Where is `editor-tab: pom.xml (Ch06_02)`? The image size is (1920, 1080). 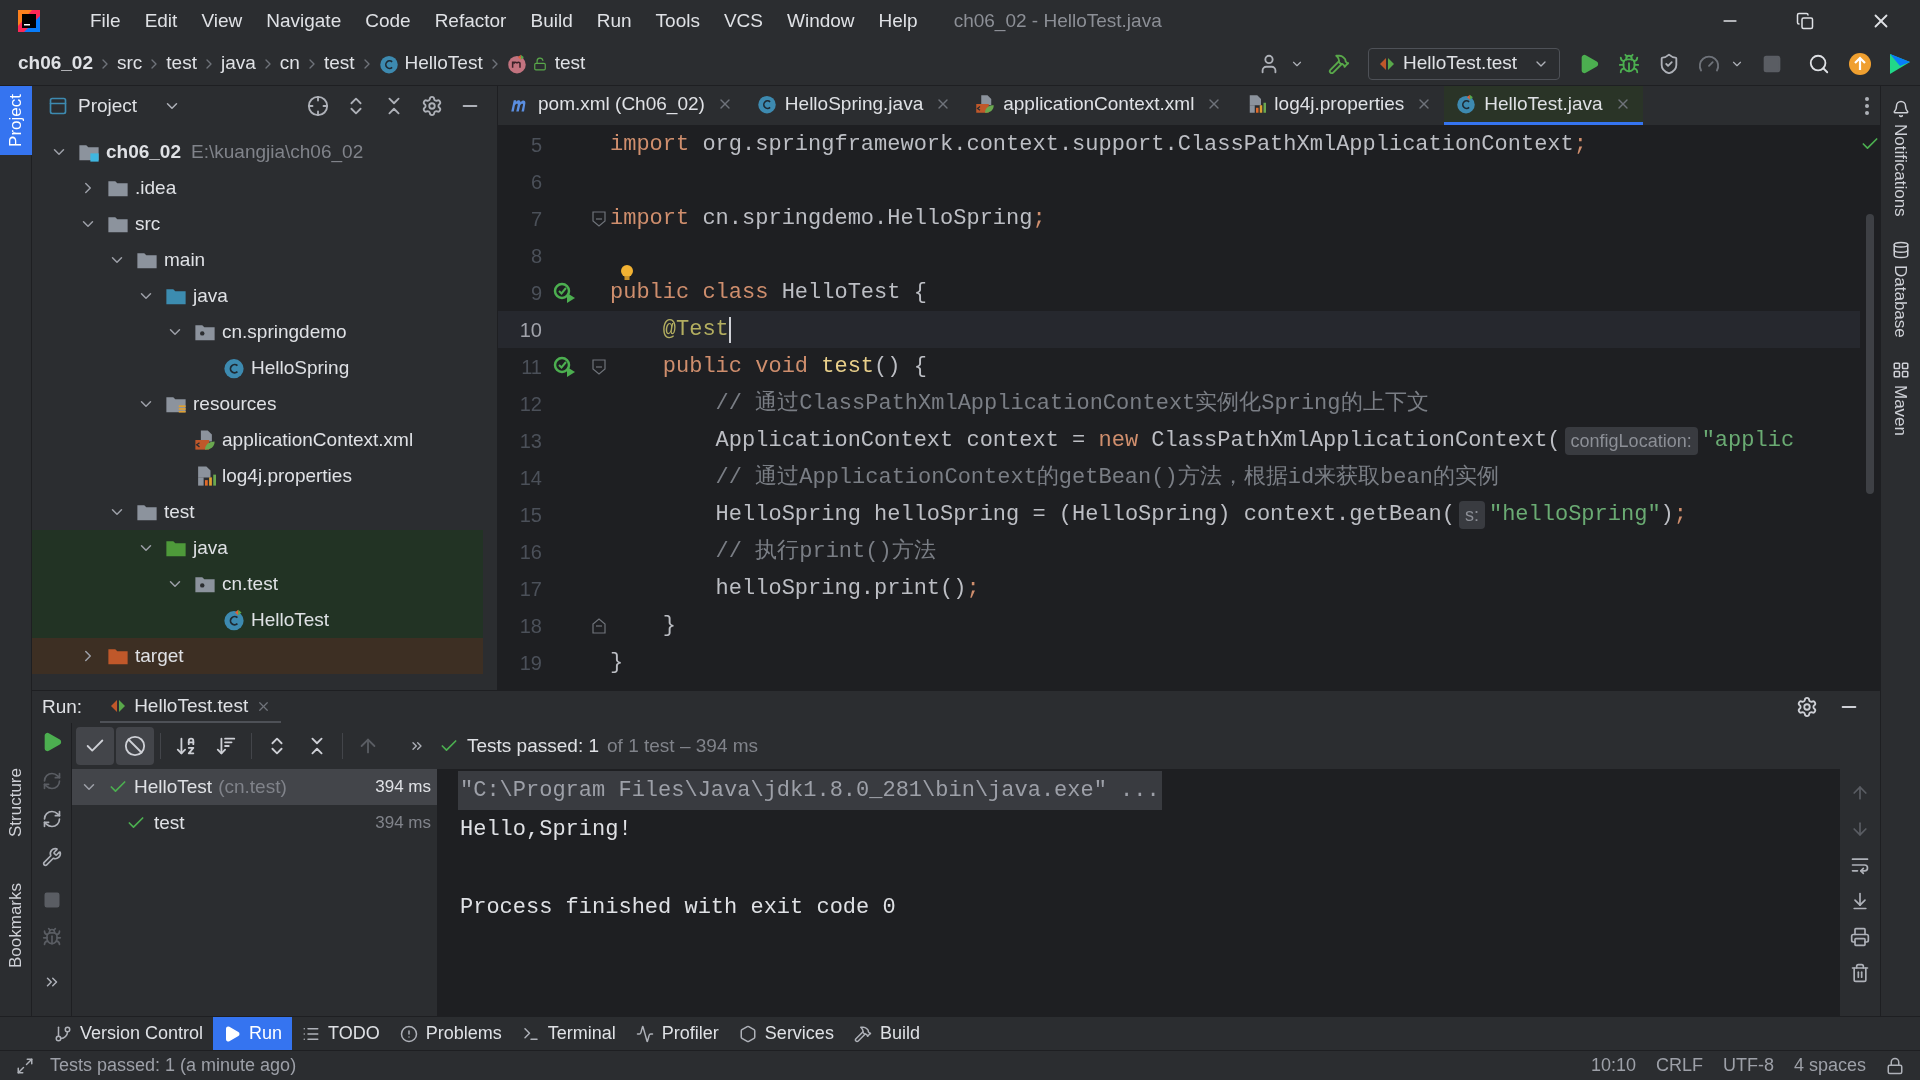 editor-tab: pom.xml (Ch06_02) is located at coordinates (621, 105).